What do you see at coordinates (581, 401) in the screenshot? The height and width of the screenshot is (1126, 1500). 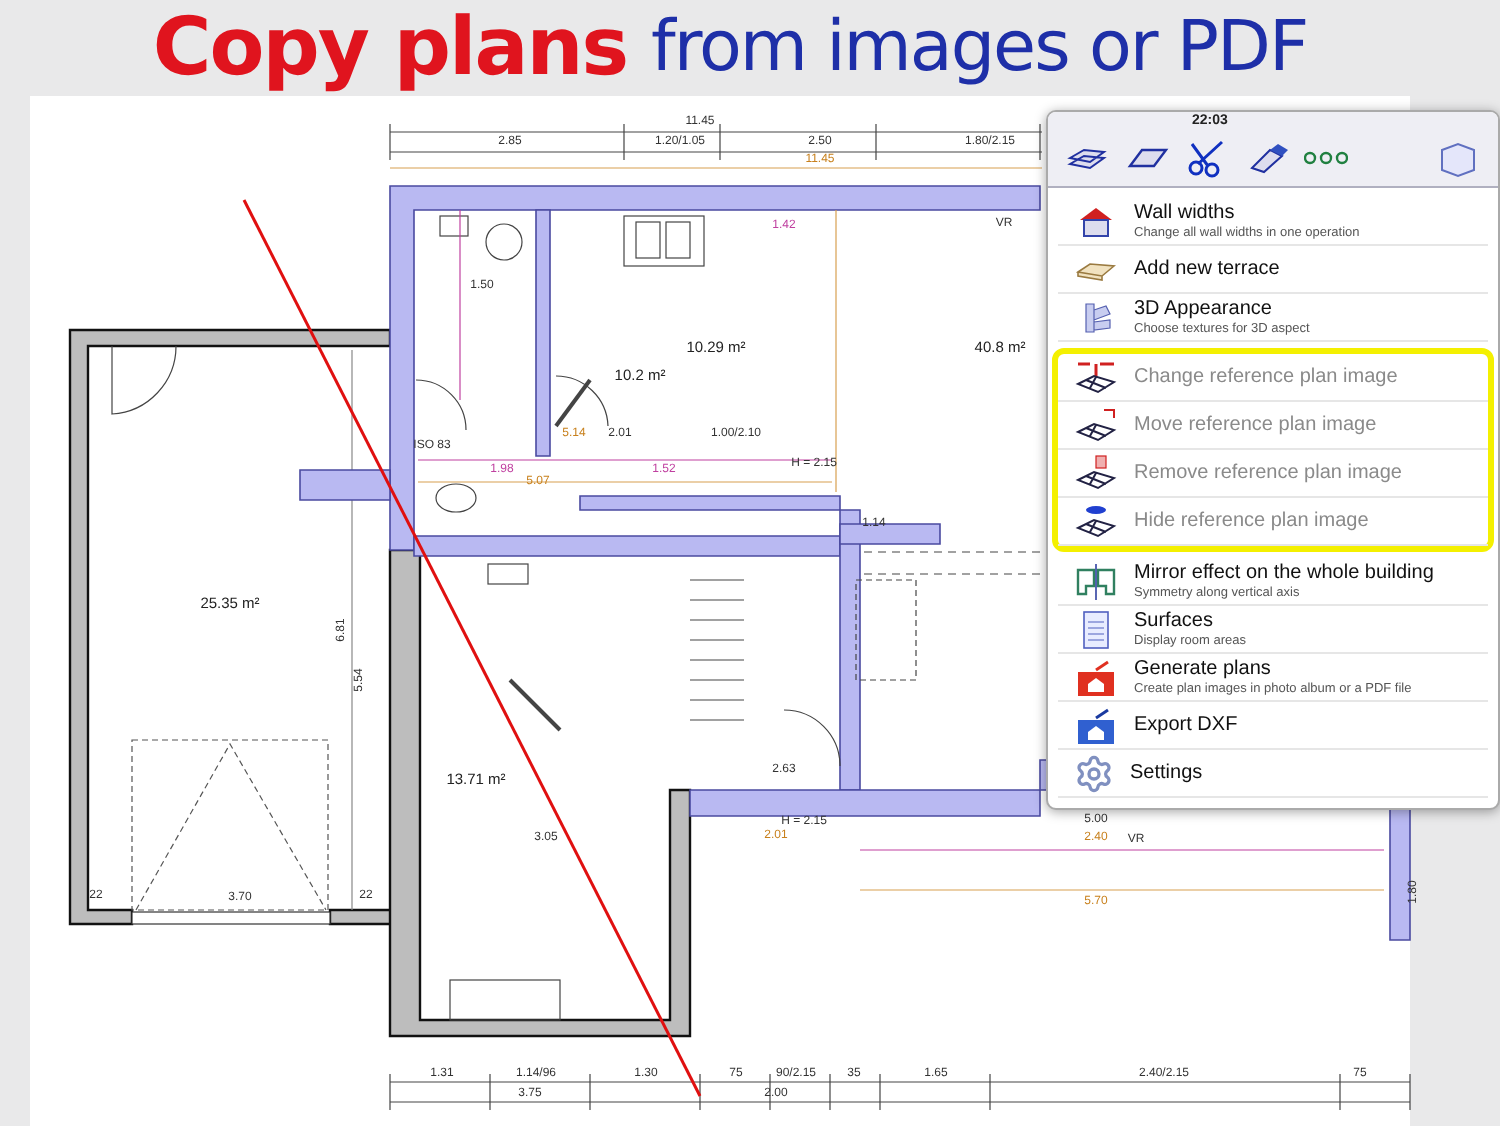 I see `door-drawing` at bounding box center [581, 401].